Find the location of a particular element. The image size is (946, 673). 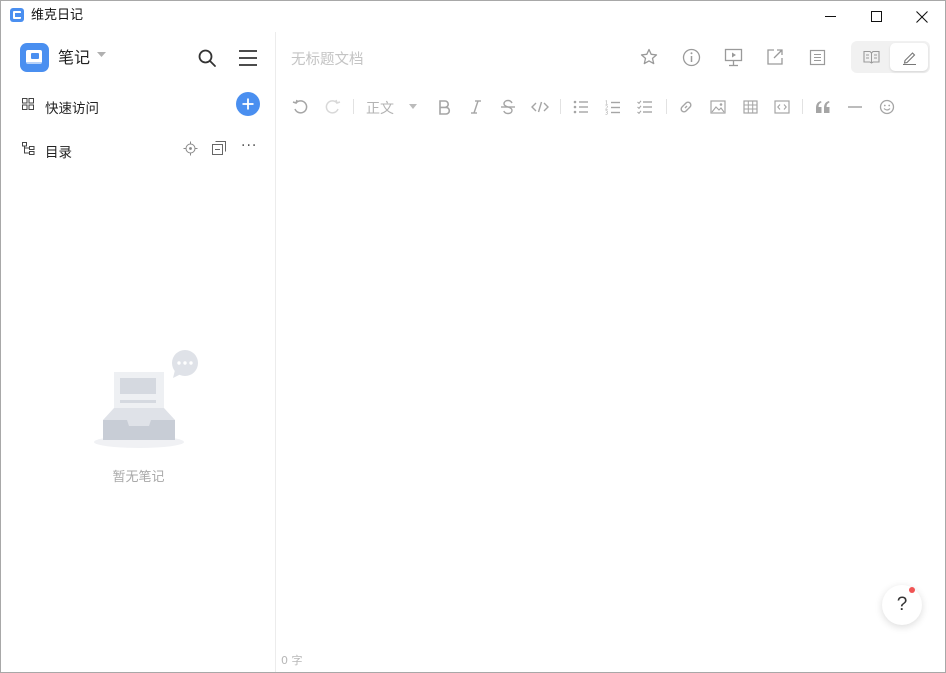

numbered-list-button: 123 is located at coordinates (613, 107).